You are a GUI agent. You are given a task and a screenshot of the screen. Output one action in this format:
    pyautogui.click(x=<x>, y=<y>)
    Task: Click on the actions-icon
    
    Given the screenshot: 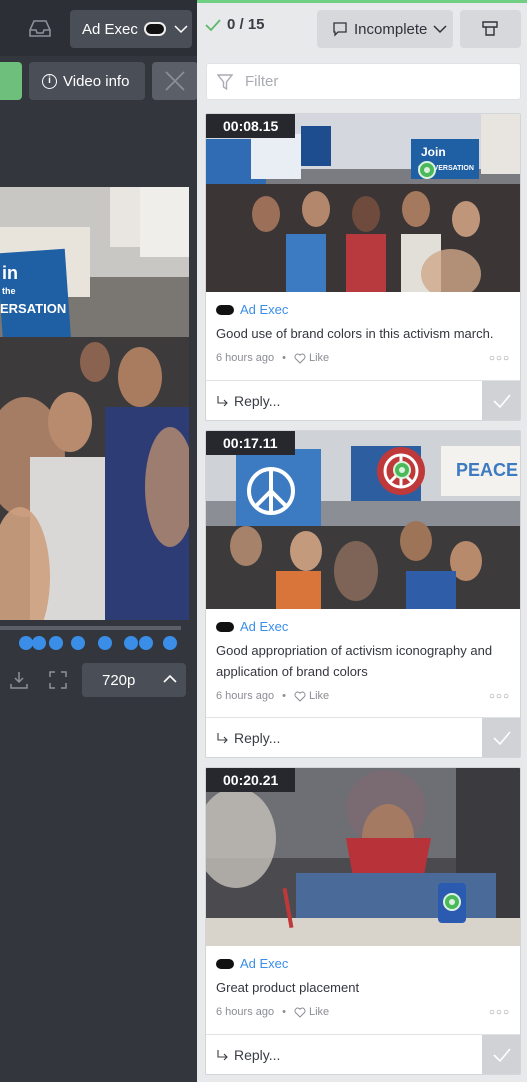 What is the action you would take?
    pyautogui.click(x=490, y=28)
    